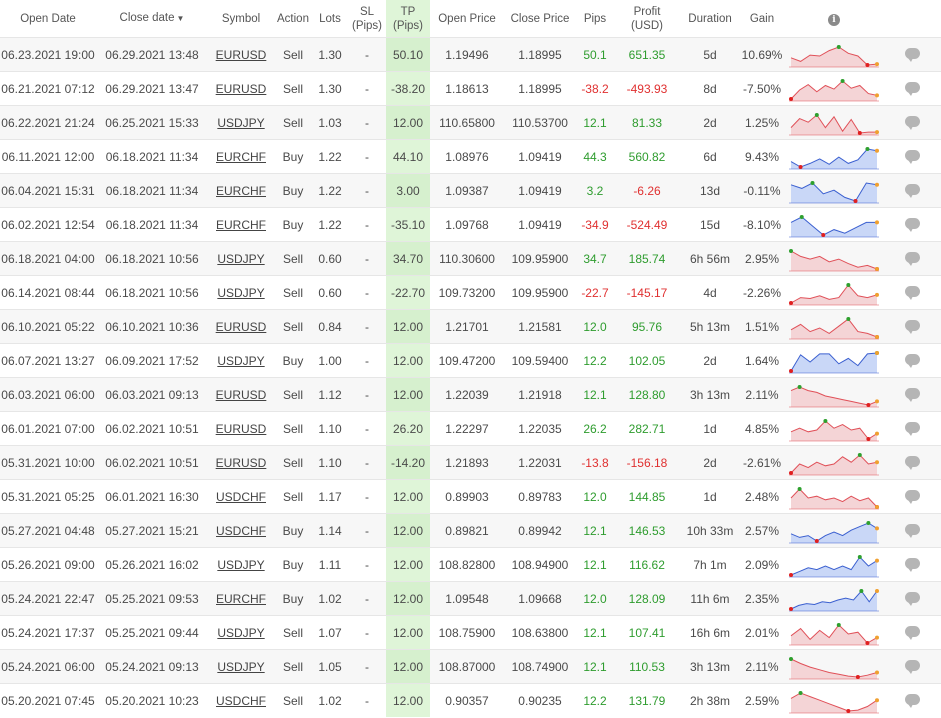 Image resolution: width=941 pixels, height=718 pixels. I want to click on col-pips: Pips, so click(595, 19).